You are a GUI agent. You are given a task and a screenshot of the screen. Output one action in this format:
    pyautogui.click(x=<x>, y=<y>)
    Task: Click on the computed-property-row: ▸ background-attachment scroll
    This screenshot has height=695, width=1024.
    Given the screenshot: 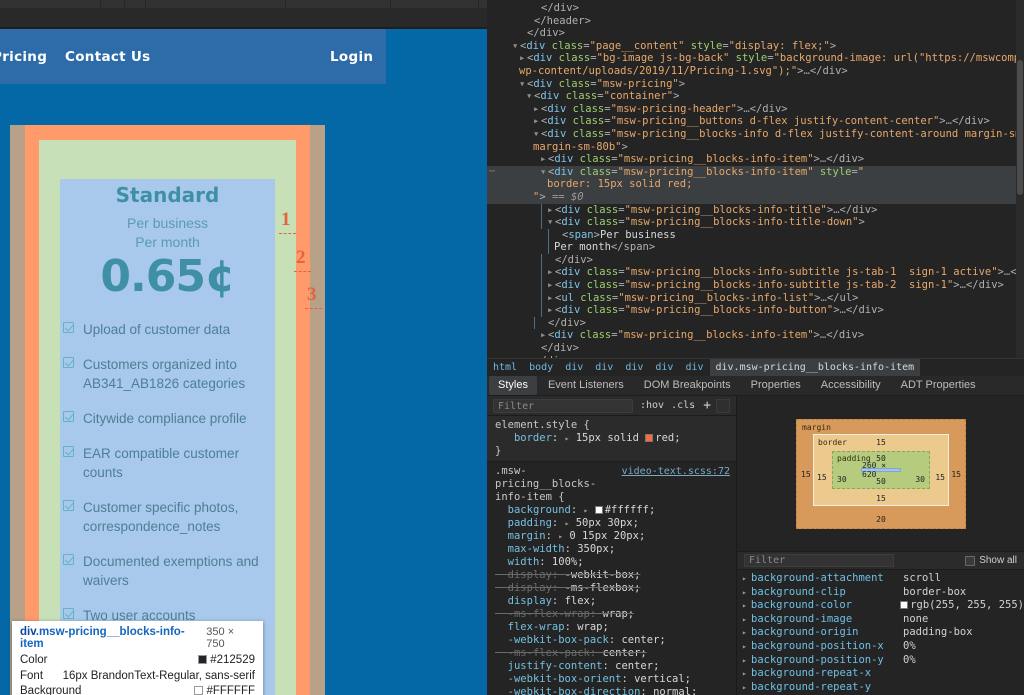 What is the action you would take?
    pyautogui.click(x=881, y=579)
    